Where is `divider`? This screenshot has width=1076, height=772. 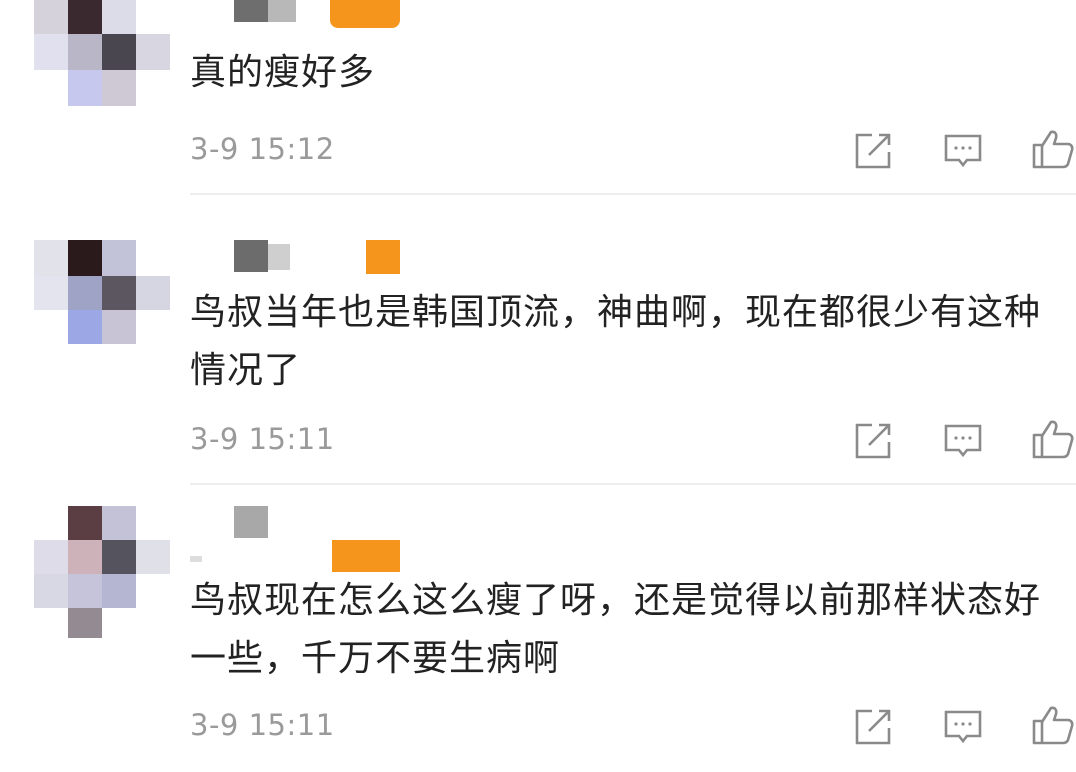 divider is located at coordinates (633, 194).